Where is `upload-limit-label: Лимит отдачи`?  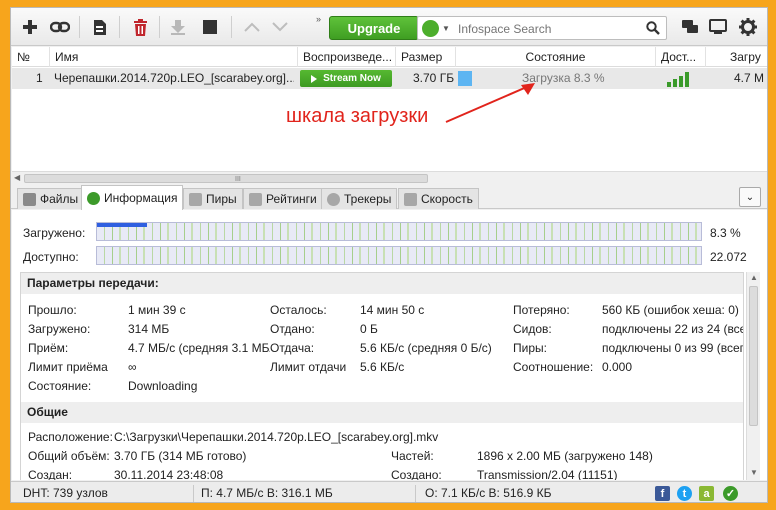 upload-limit-label: Лимит отдачи is located at coordinates (308, 367).